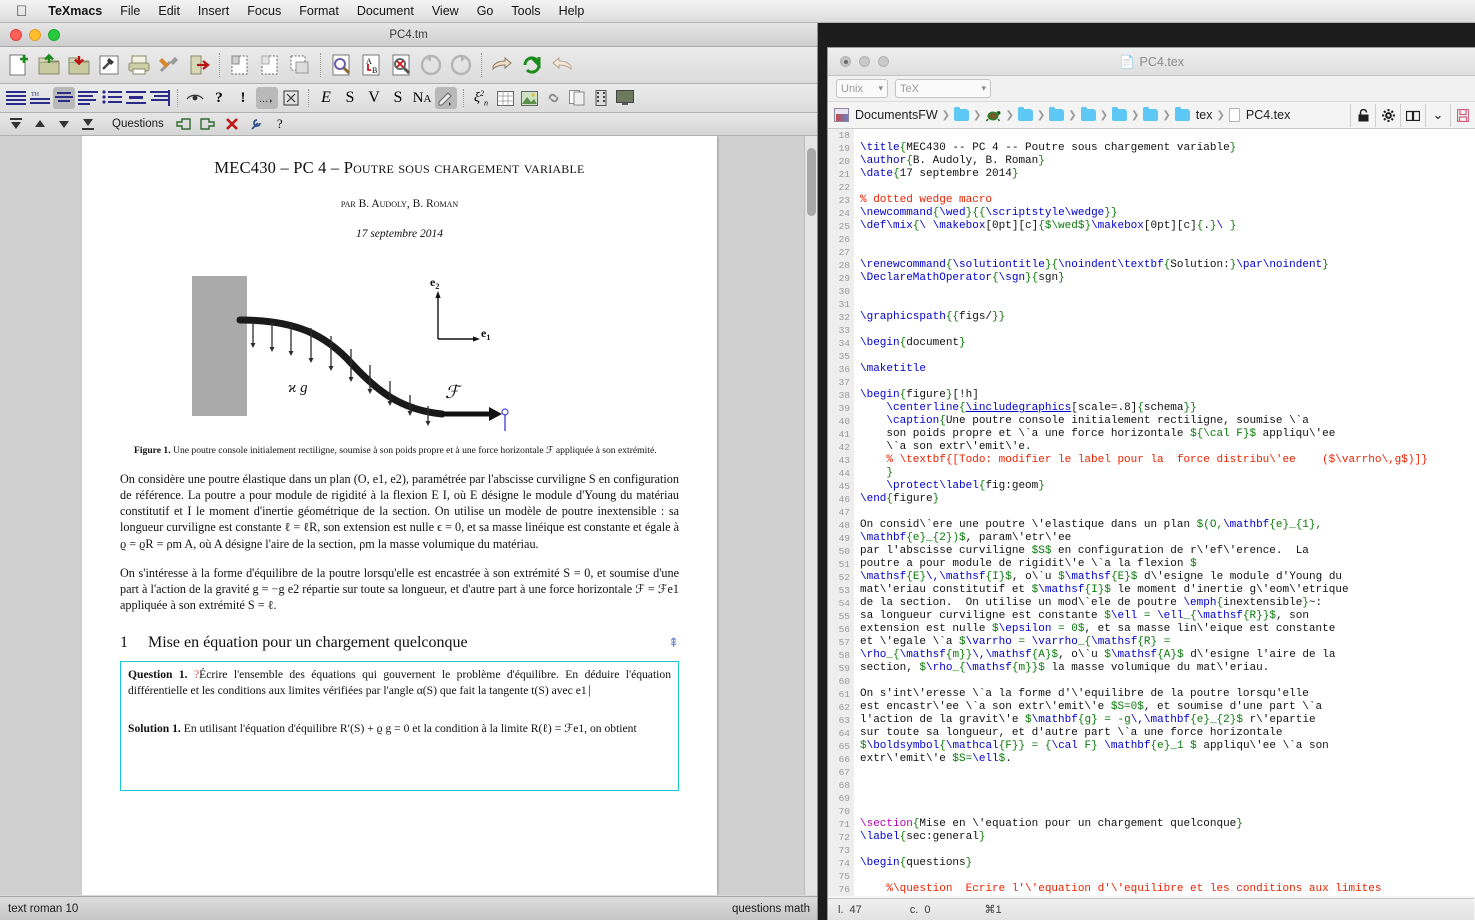  What do you see at coordinates (553, 98) in the screenshot?
I see `link-icon` at bounding box center [553, 98].